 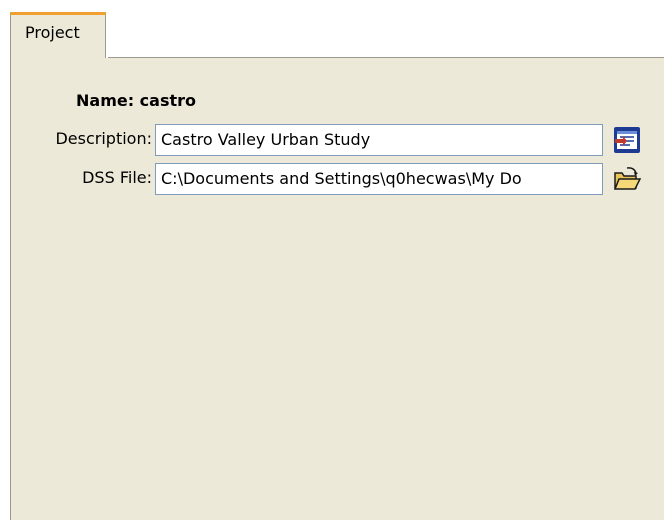 What do you see at coordinates (332, 29) in the screenshot?
I see `tab-strip: Project` at bounding box center [332, 29].